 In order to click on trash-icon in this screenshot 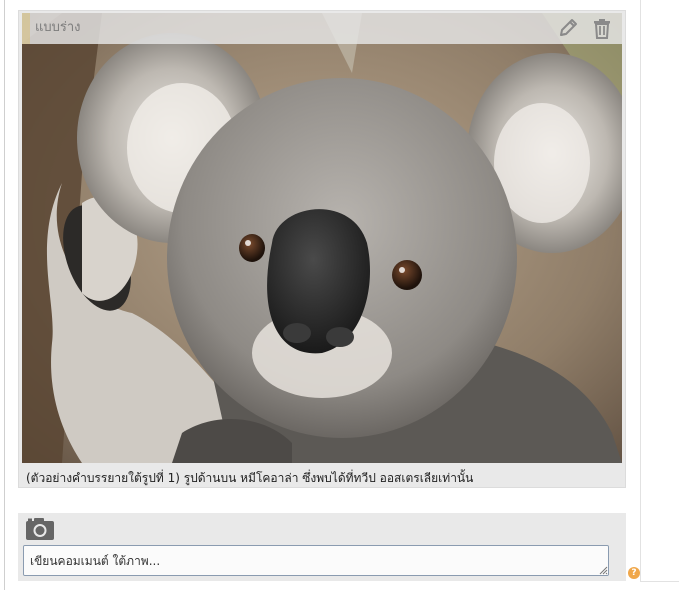, I will do `click(602, 29)`.